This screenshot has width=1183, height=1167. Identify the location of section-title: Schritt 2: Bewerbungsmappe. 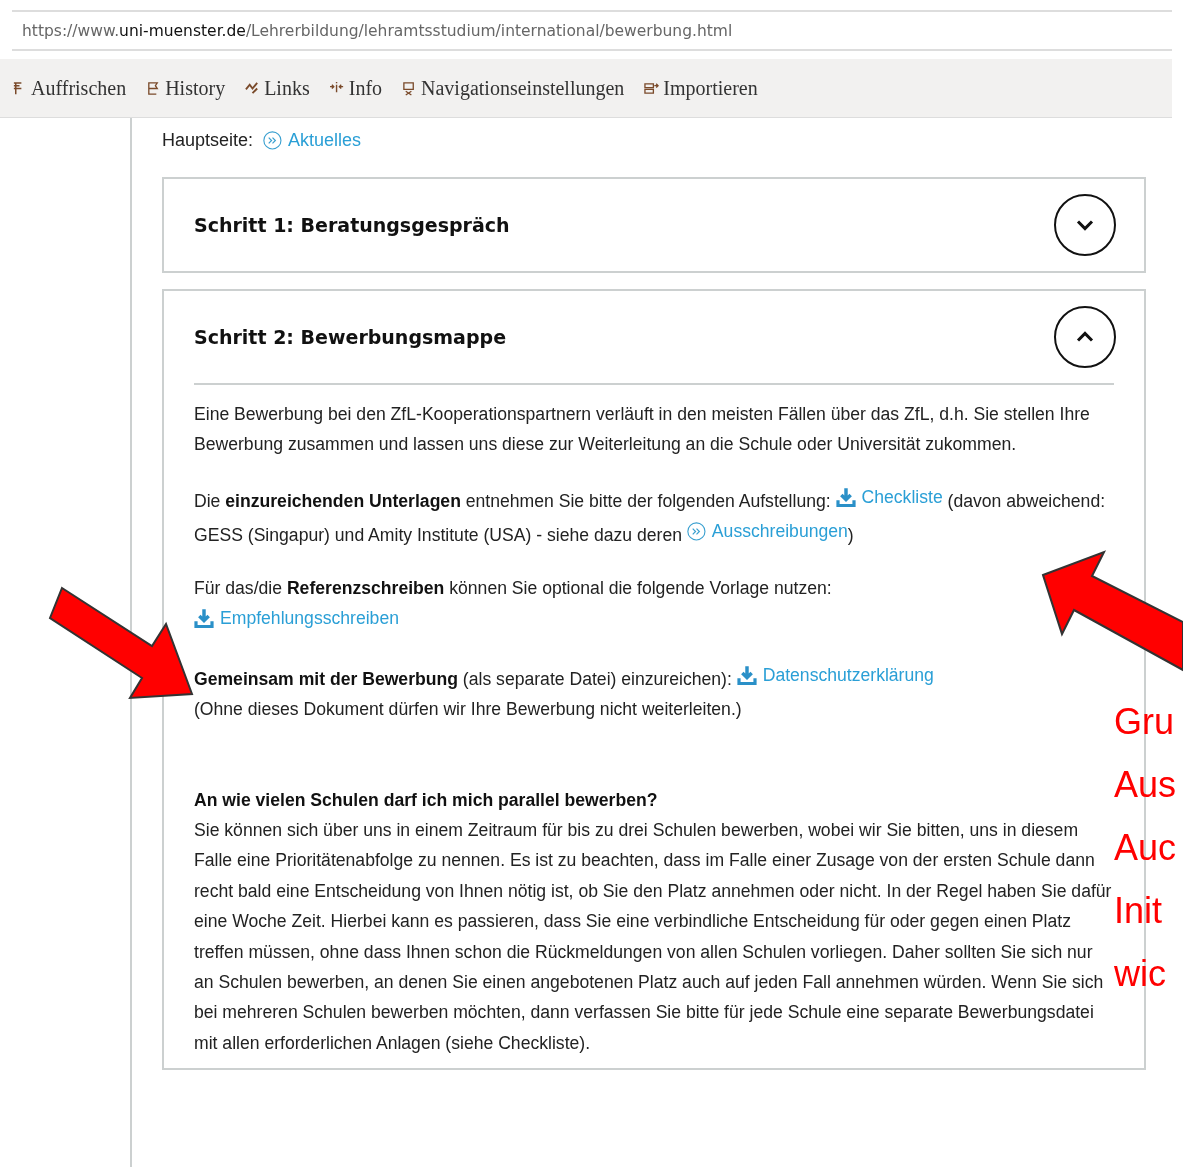
(350, 337).